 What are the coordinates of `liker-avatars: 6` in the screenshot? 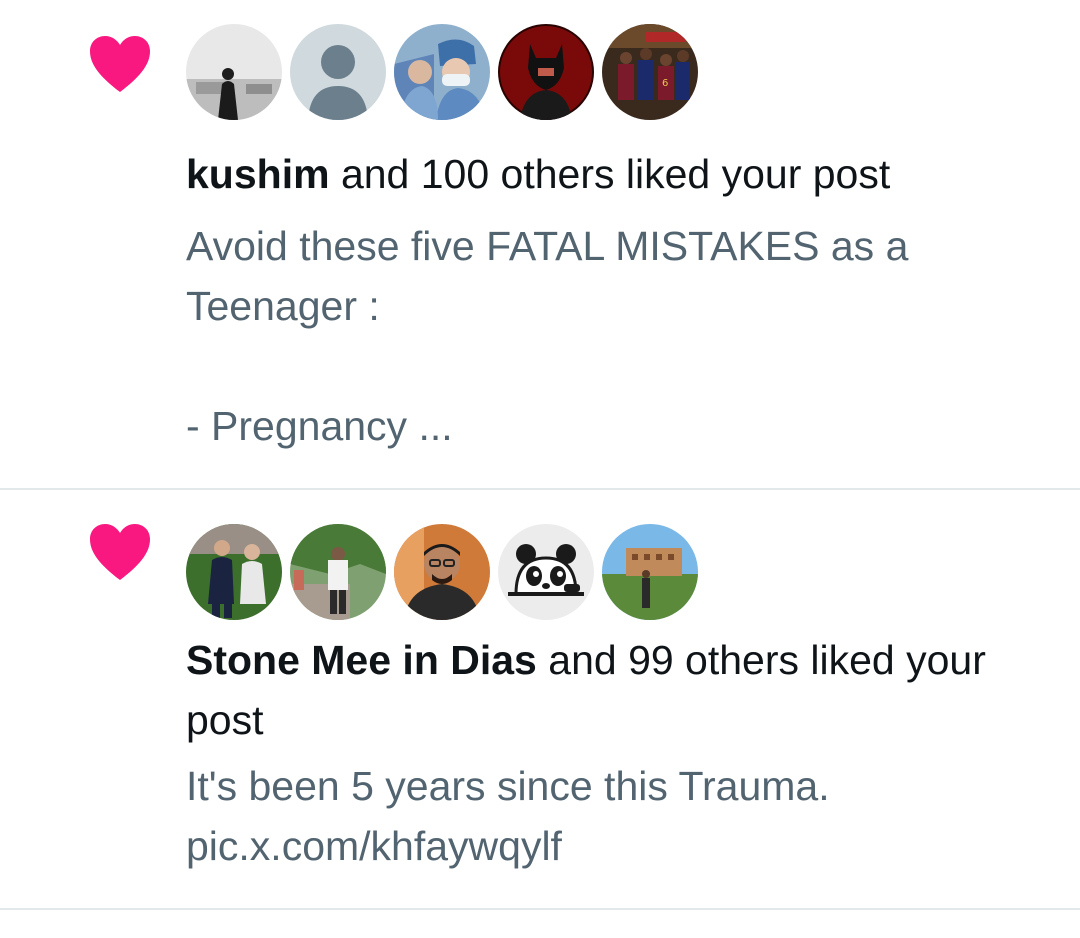 It's located at (442, 73).